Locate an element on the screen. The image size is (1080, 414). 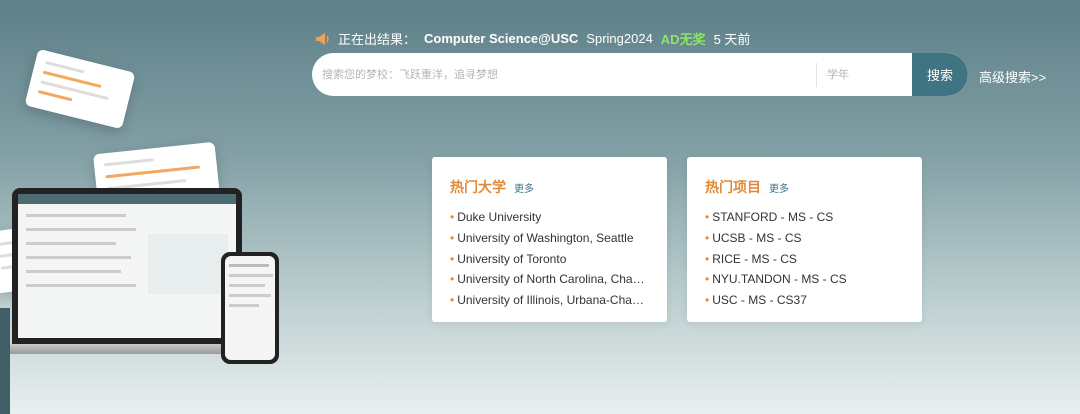
year-input is located at coordinates (857, 74).